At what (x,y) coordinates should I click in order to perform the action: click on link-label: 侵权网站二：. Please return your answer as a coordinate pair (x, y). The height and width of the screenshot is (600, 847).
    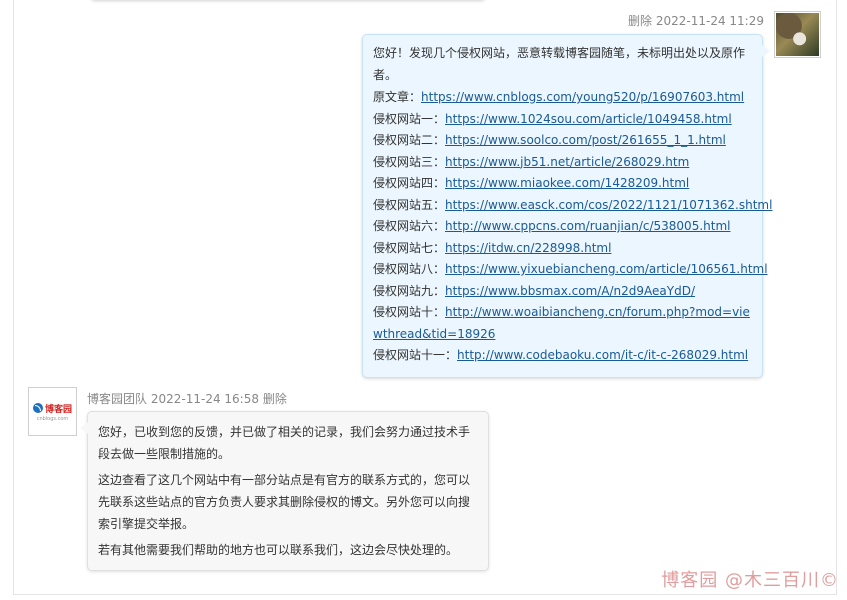
    Looking at the image, I should click on (409, 140).